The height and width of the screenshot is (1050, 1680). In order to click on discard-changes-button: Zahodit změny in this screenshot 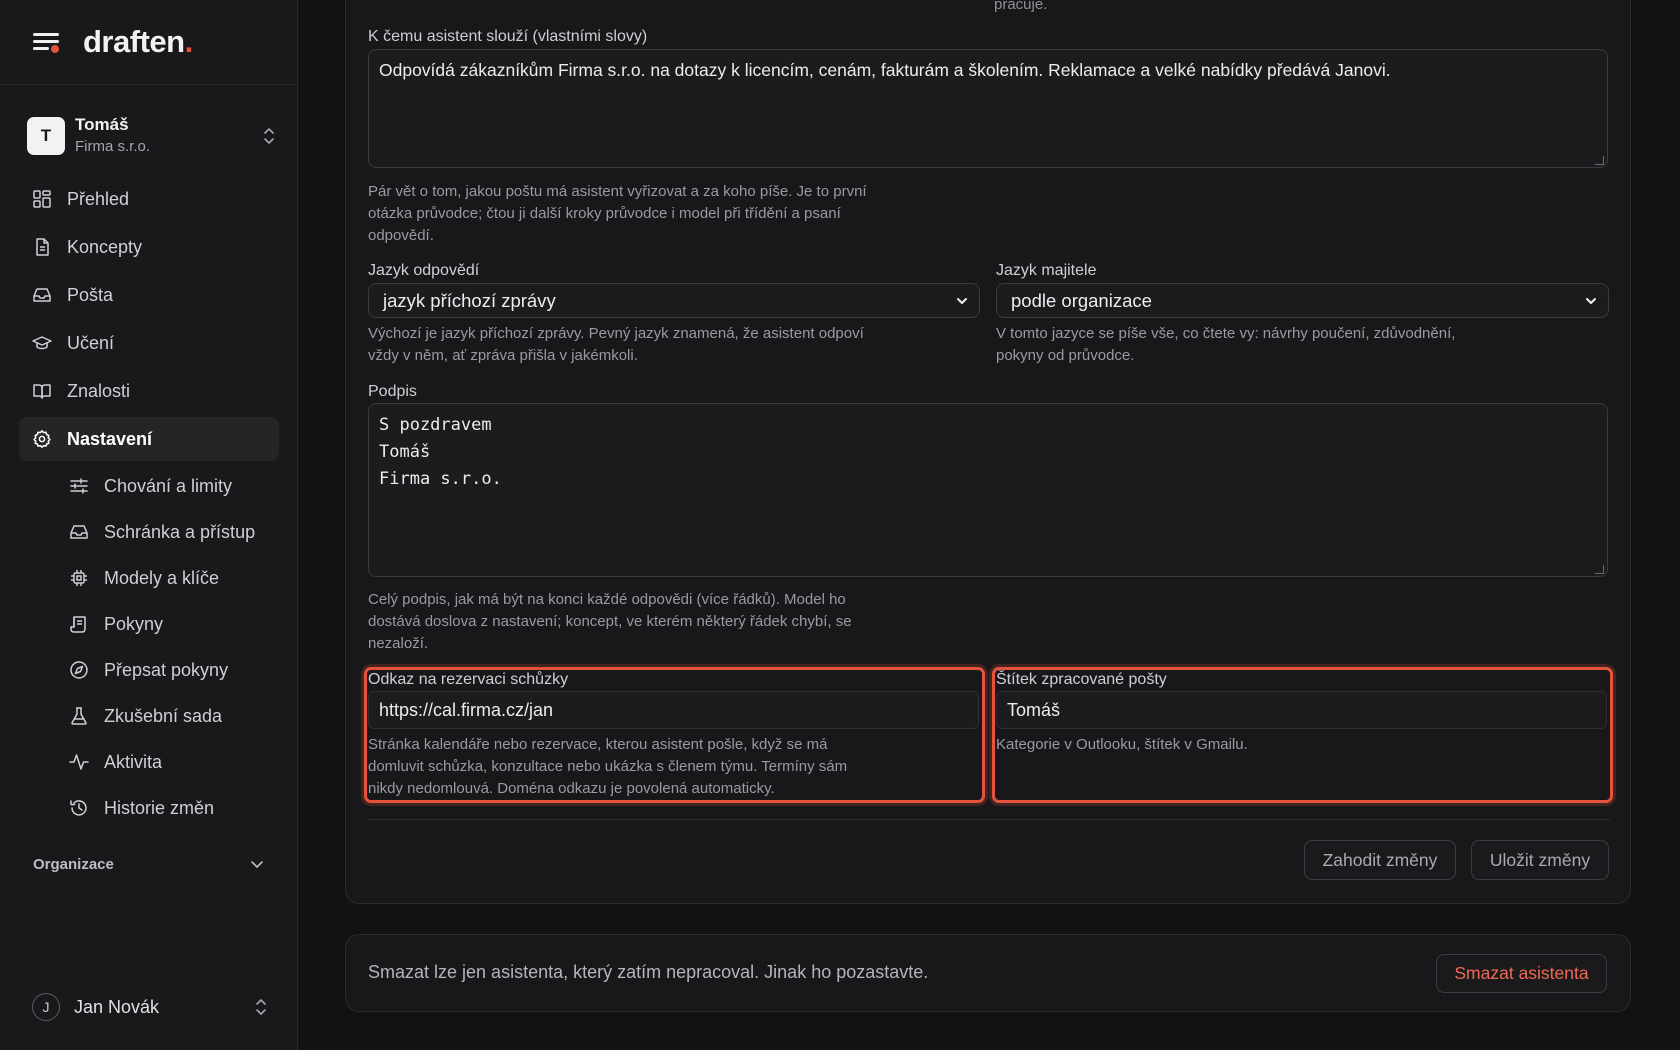, I will do `click(1380, 860)`.